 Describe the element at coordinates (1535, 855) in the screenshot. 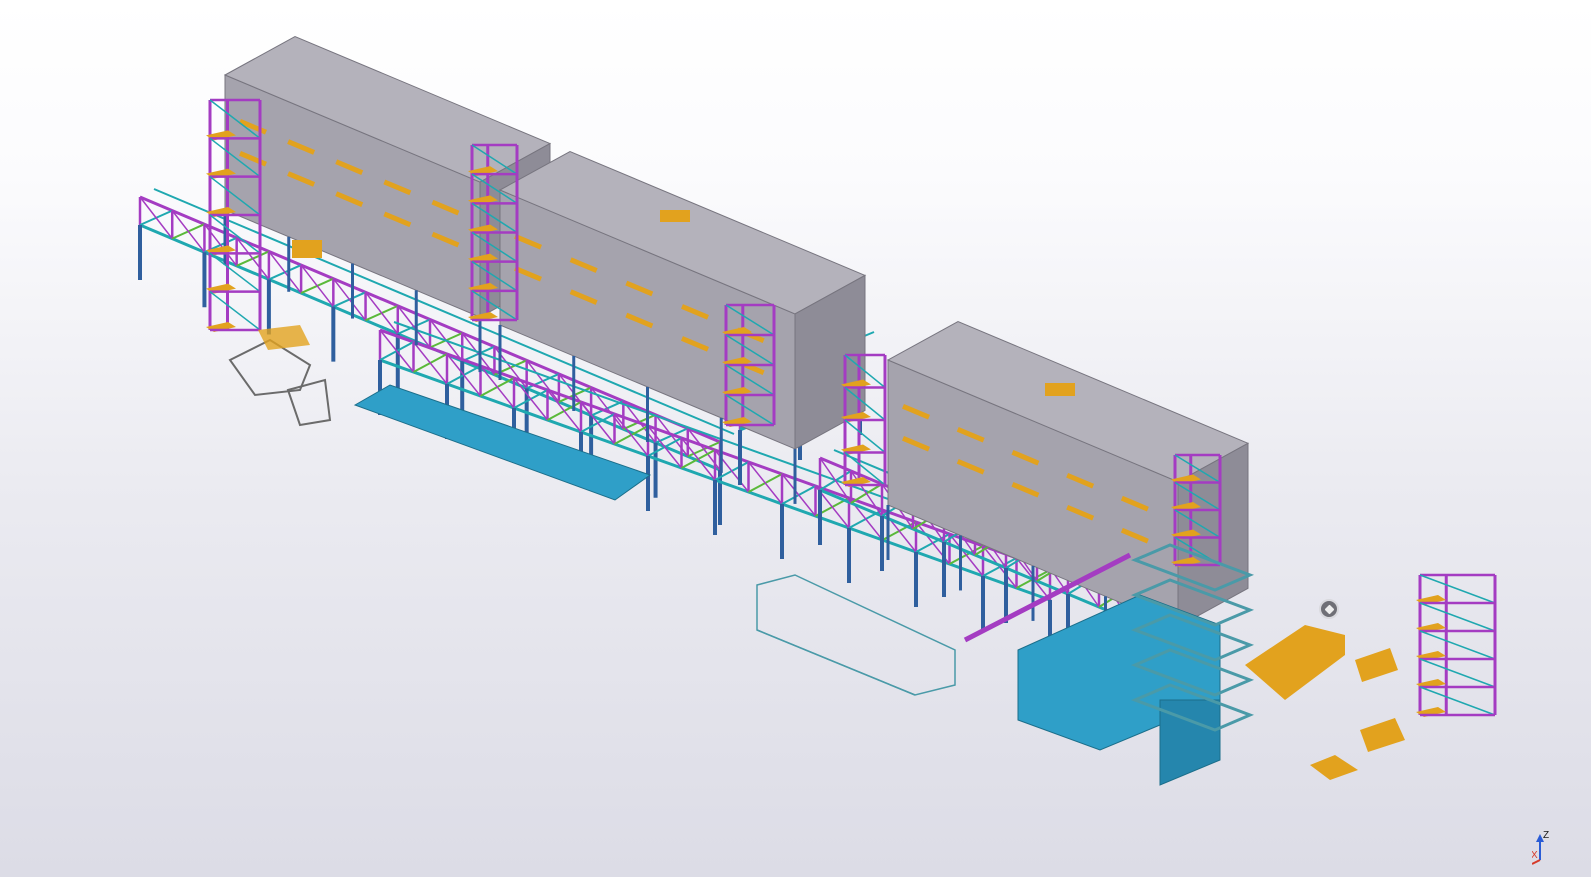

I see `axis-x-label: X` at that location.